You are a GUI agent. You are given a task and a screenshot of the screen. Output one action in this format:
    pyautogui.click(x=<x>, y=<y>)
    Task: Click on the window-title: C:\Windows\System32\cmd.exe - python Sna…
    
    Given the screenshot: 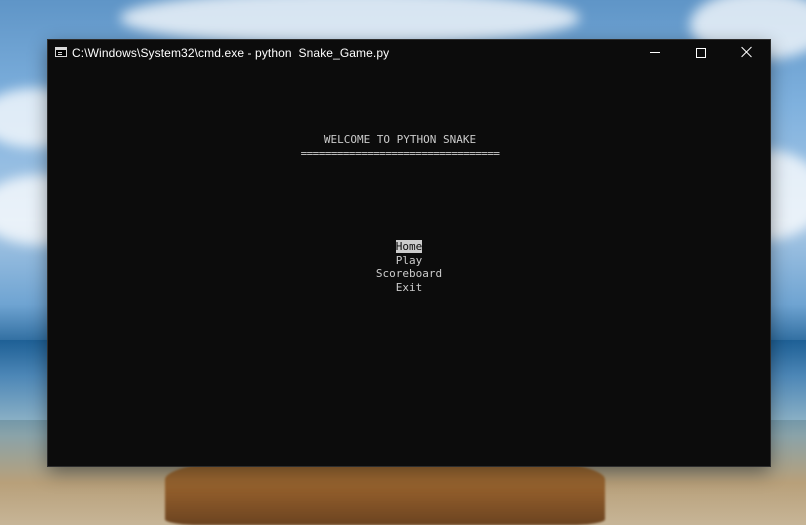 What is the action you would take?
    pyautogui.click(x=231, y=53)
    